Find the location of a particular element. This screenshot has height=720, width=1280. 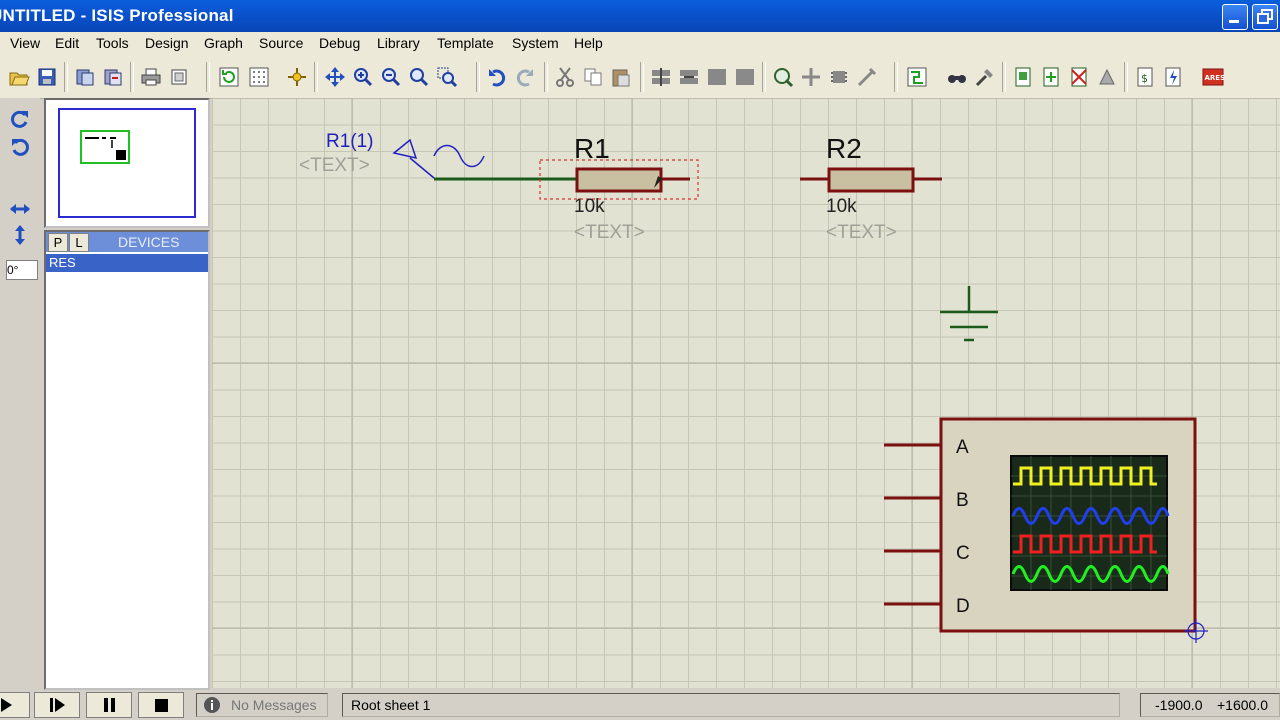

generator-label: R1(1) is located at coordinates (350, 141).